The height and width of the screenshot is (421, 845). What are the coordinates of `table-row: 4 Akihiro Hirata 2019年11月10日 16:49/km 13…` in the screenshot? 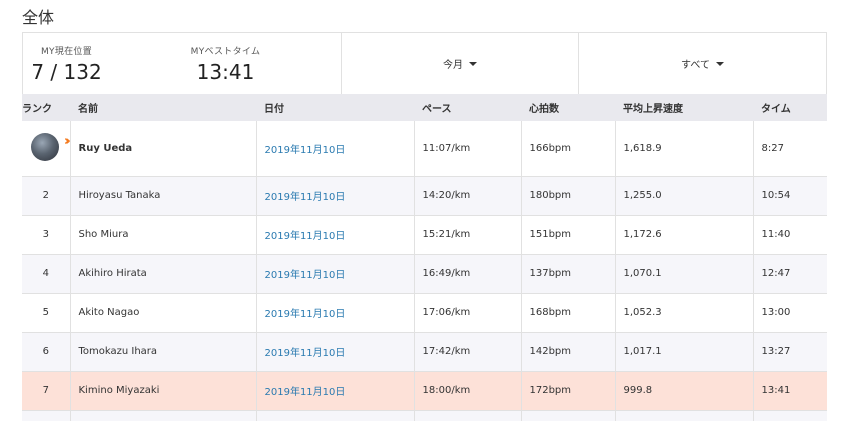 It's located at (424, 274).